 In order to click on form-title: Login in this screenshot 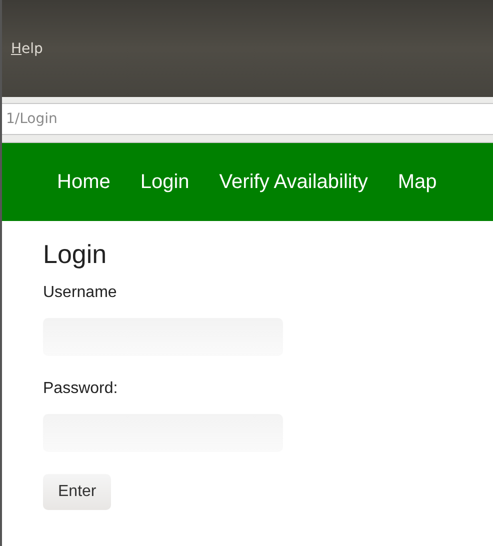, I will do `click(75, 254)`.